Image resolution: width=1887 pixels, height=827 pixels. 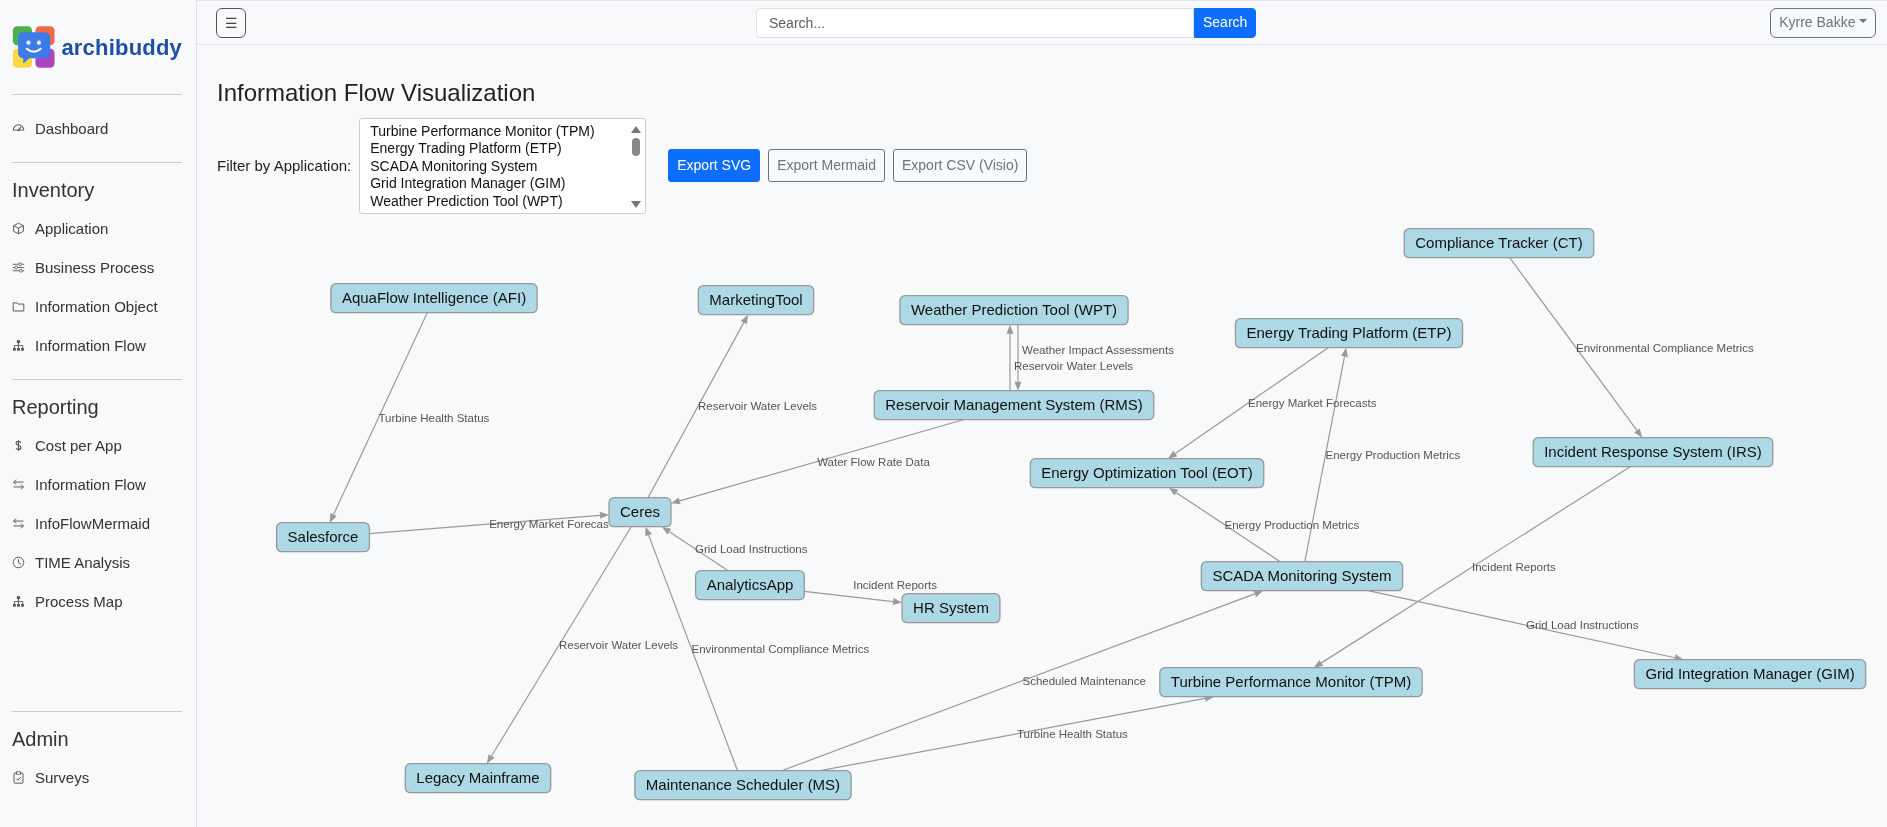 I want to click on section-heading: Inventory, so click(x=54, y=190).